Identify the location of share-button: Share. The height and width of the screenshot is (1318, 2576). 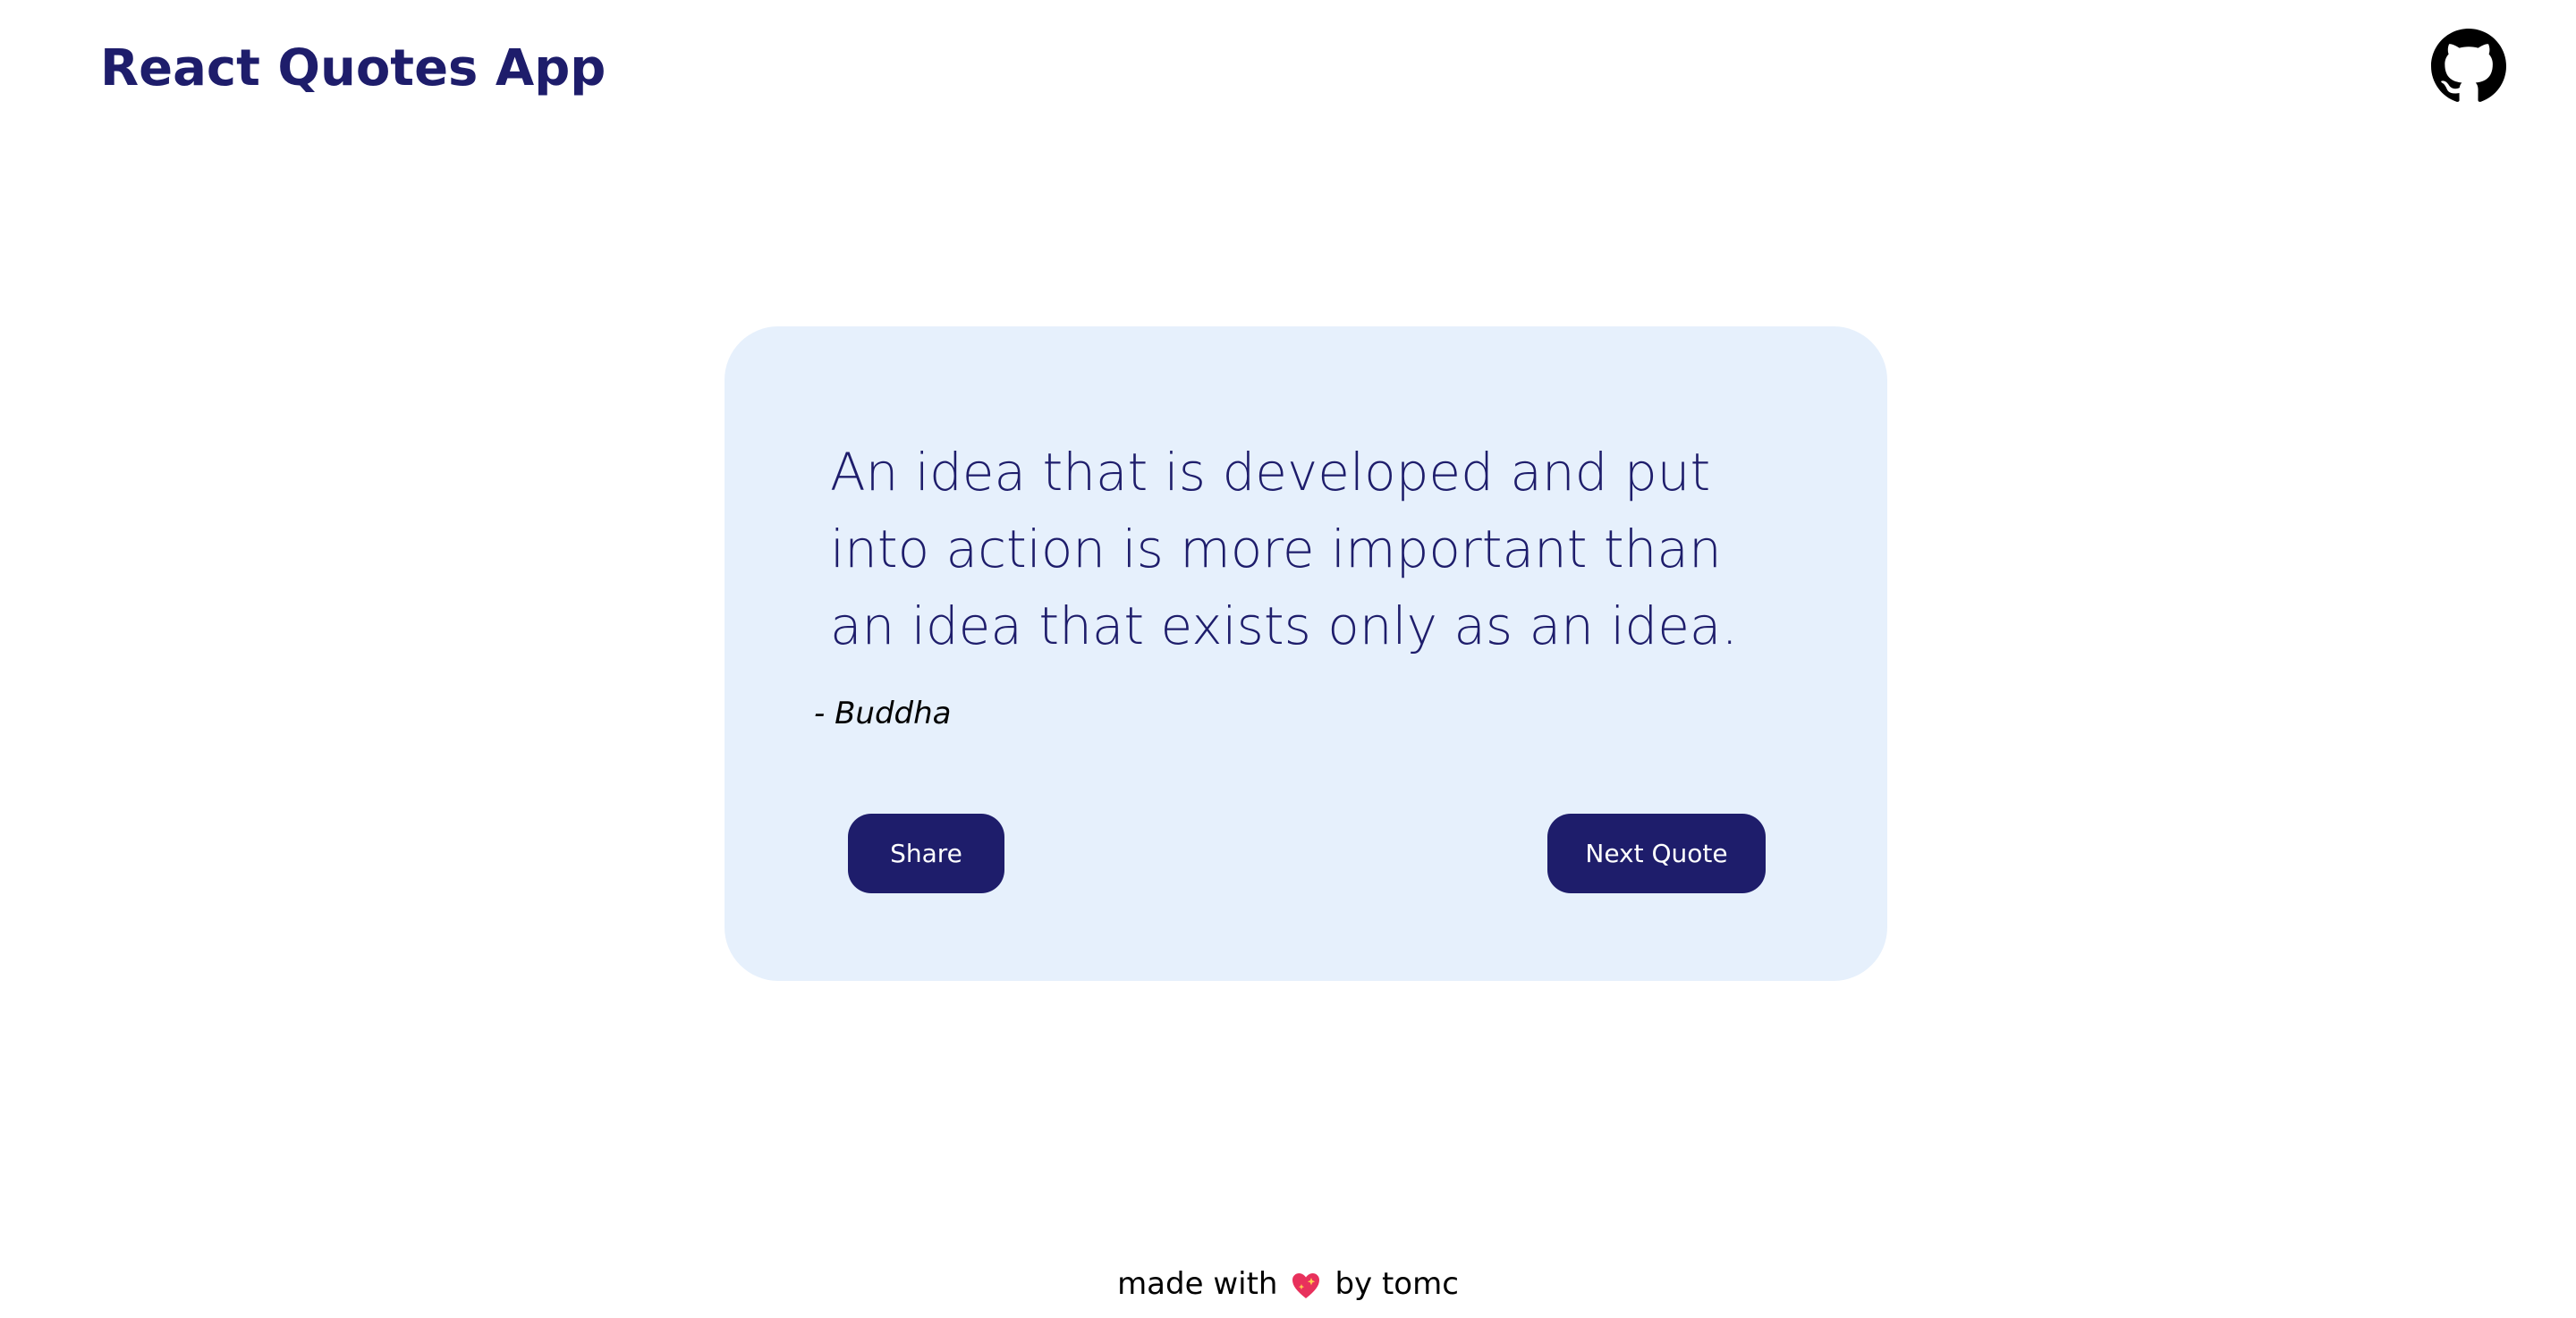
(926, 853).